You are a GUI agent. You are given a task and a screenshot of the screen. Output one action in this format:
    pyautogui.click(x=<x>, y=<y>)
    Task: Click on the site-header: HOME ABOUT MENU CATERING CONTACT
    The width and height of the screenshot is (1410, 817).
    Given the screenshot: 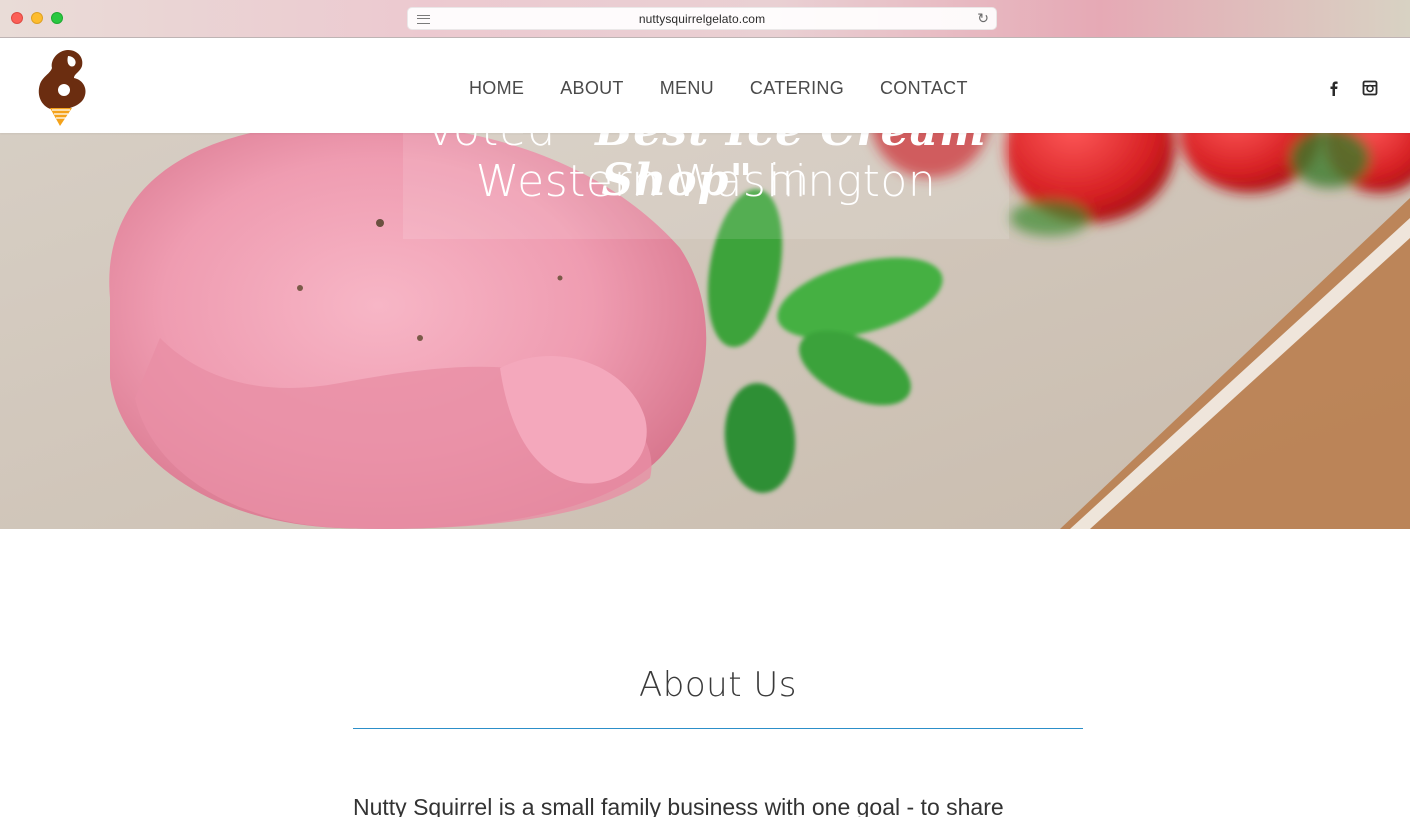 What is the action you would take?
    pyautogui.click(x=705, y=85)
    